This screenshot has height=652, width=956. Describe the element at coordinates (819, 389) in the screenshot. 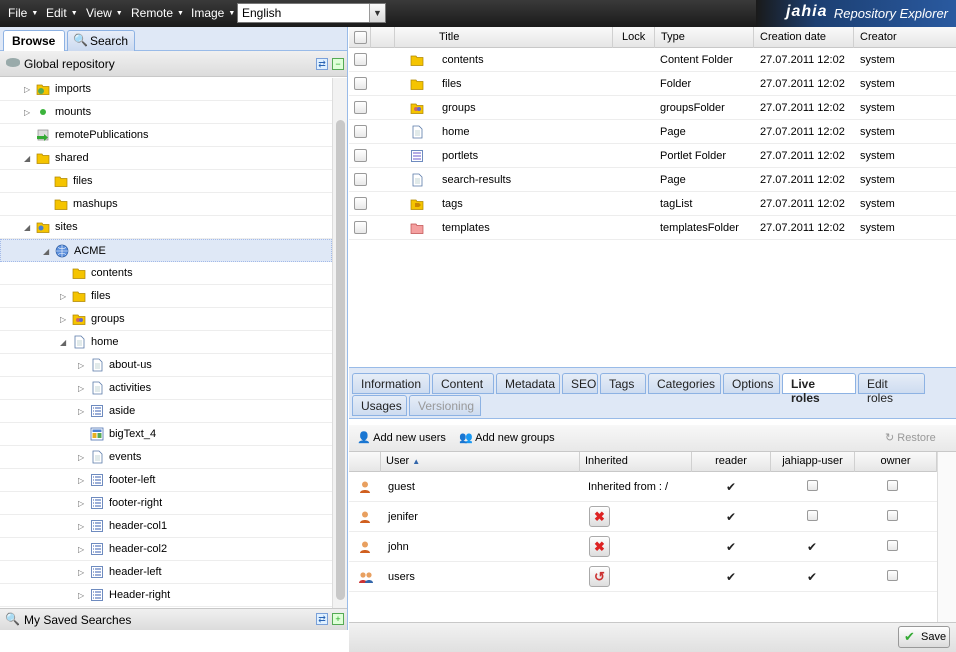

I see `tab-live-roles: Live roles` at that location.